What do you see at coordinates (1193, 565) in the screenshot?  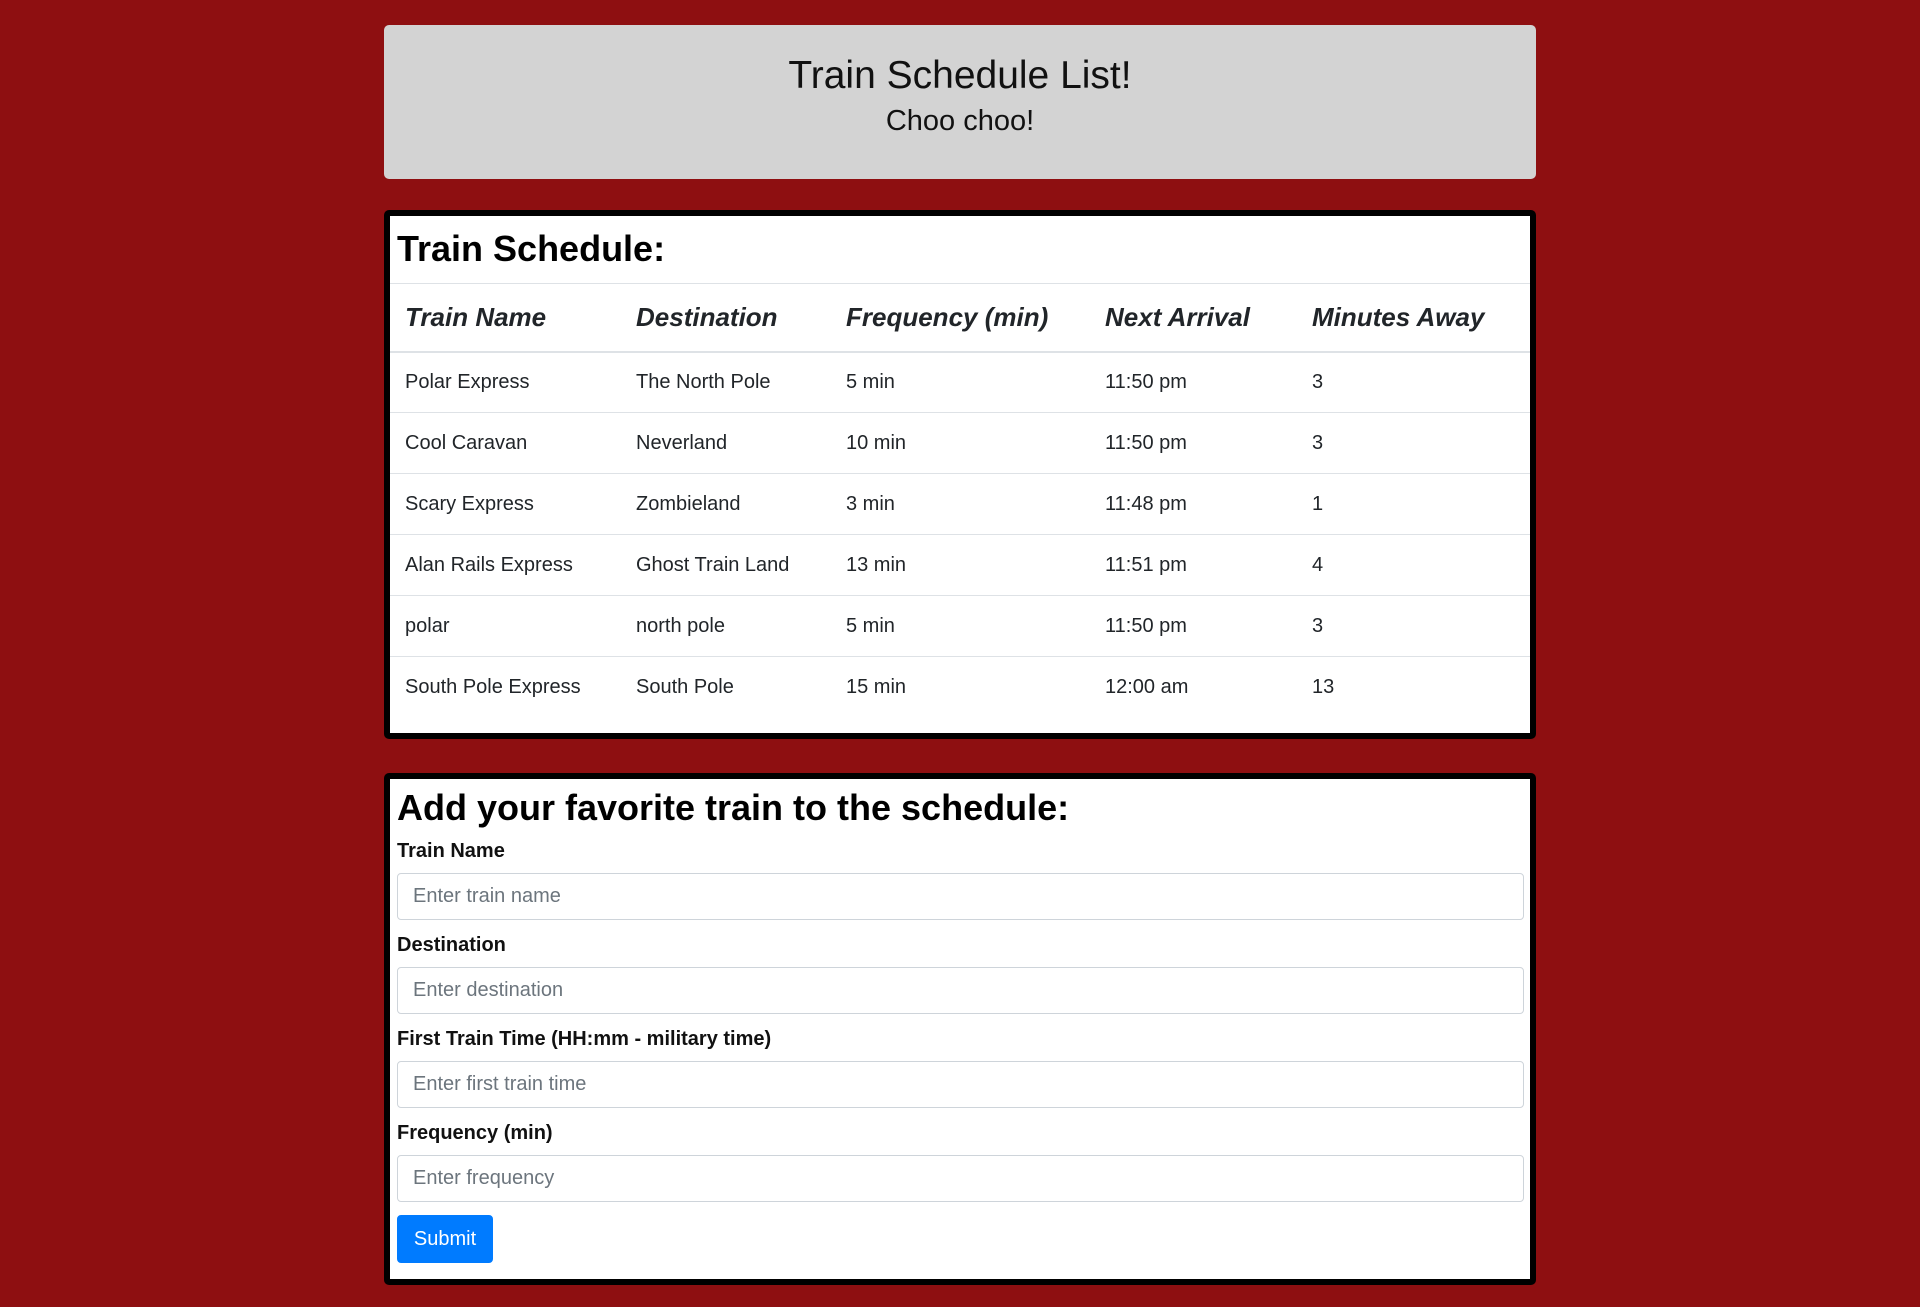 I see `cell-next-arrival: 11:51 pm` at bounding box center [1193, 565].